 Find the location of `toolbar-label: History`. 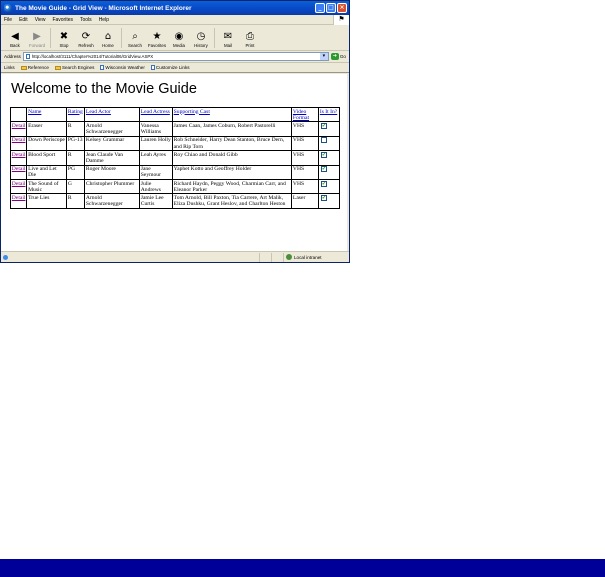

toolbar-label: History is located at coordinates (201, 45).